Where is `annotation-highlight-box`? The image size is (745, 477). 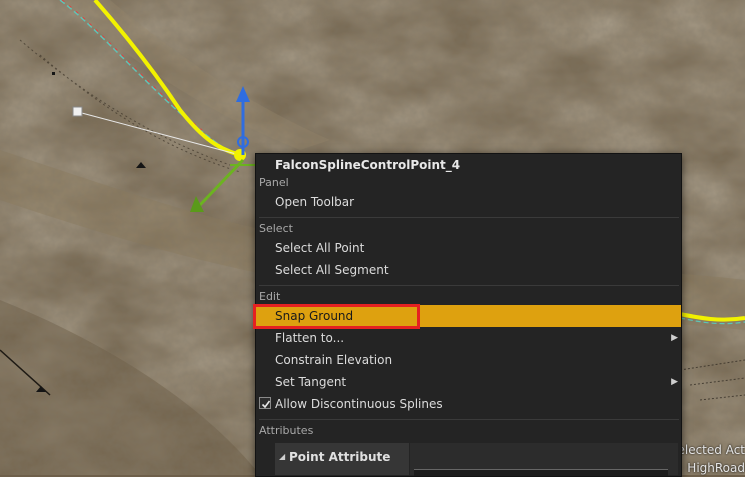
annotation-highlight-box is located at coordinates (336, 316).